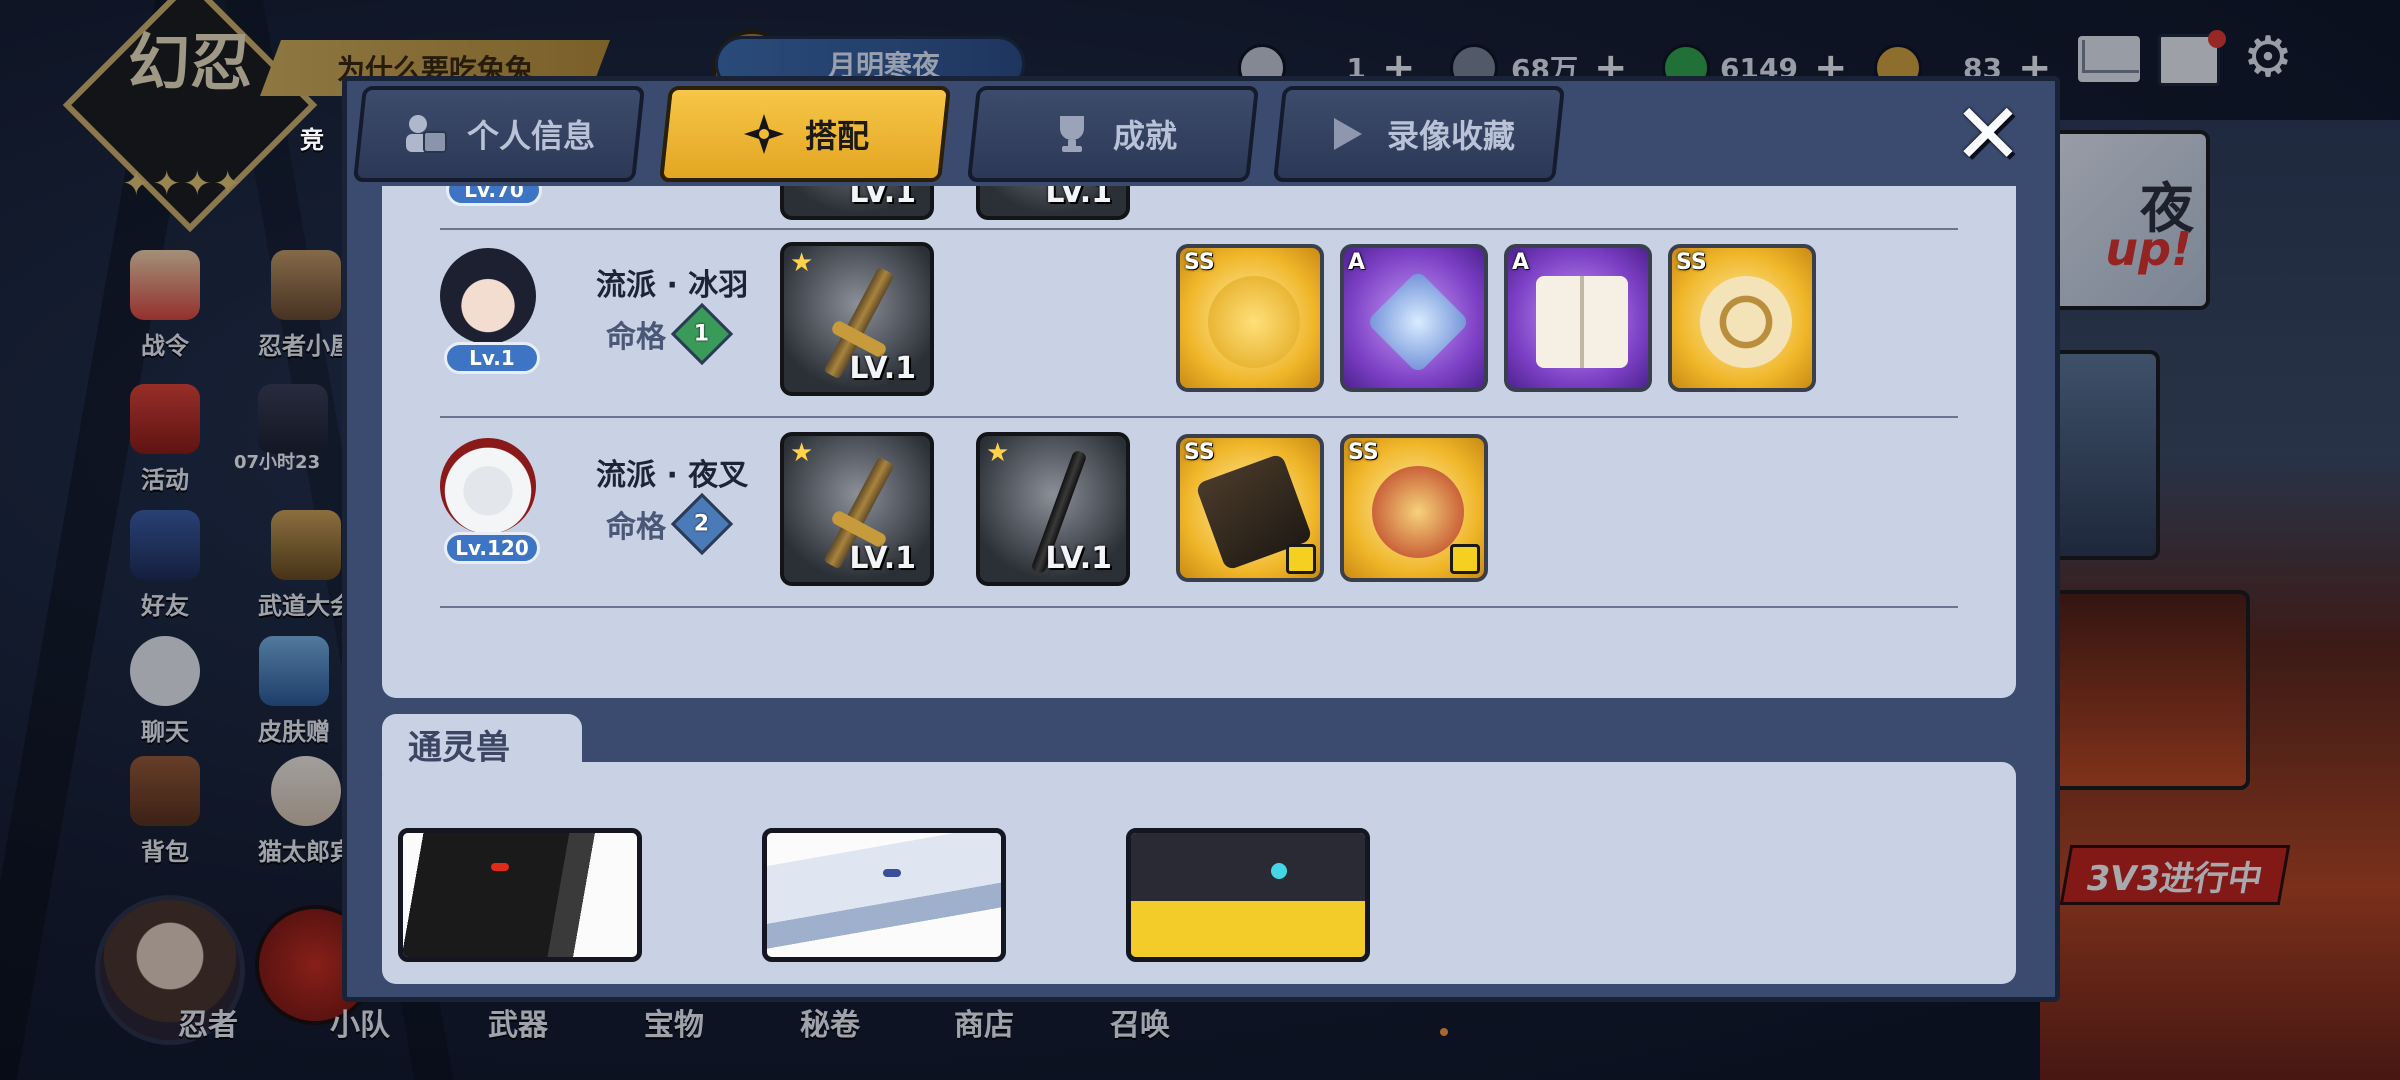 Image resolution: width=2400 pixels, height=1080 pixels. What do you see at coordinates (836, 136) in the screenshot?
I see `tab-label: 搭配` at bounding box center [836, 136].